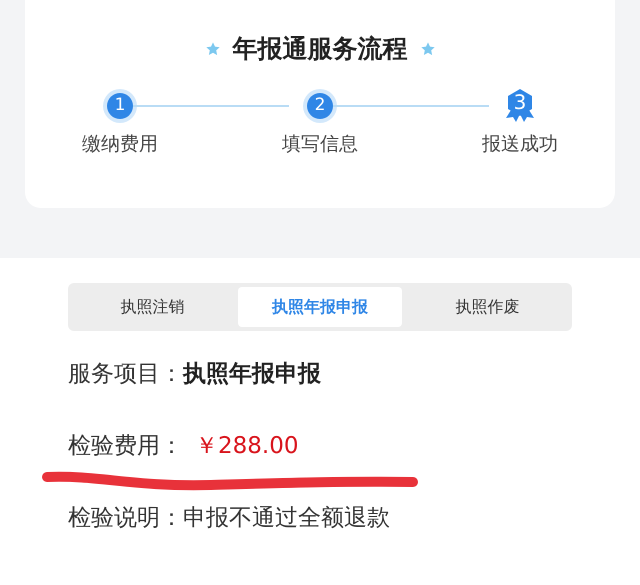 The height and width of the screenshot is (585, 640). Describe the element at coordinates (320, 307) in the screenshot. I see `tab: 执照年报申报` at that location.